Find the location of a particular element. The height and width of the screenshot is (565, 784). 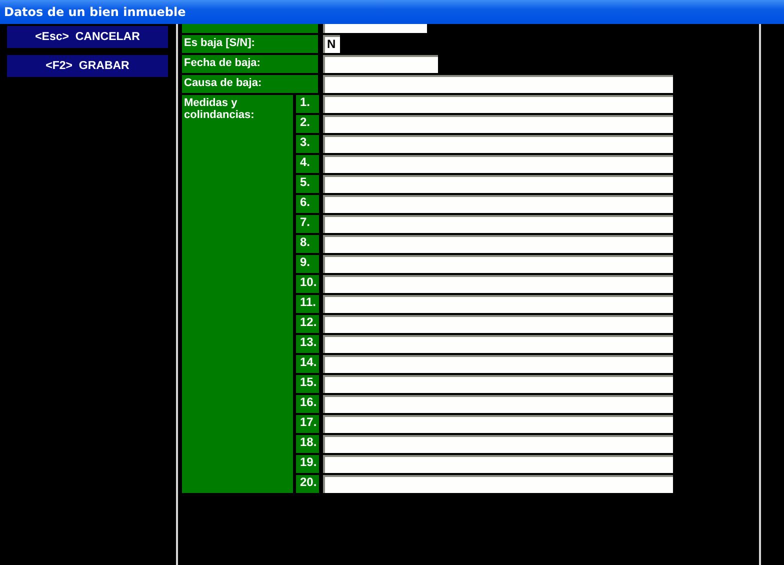

field-label: Fecha de baja: is located at coordinates (250, 64).